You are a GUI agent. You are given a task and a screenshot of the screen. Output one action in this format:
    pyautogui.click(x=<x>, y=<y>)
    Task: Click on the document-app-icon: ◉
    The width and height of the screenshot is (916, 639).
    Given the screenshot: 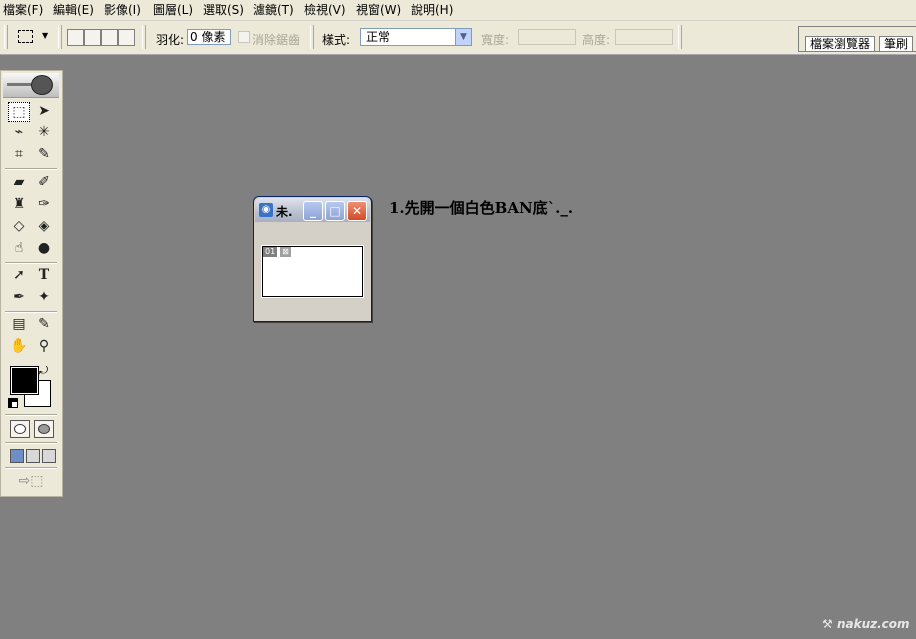 What is the action you would take?
    pyautogui.click(x=266, y=210)
    